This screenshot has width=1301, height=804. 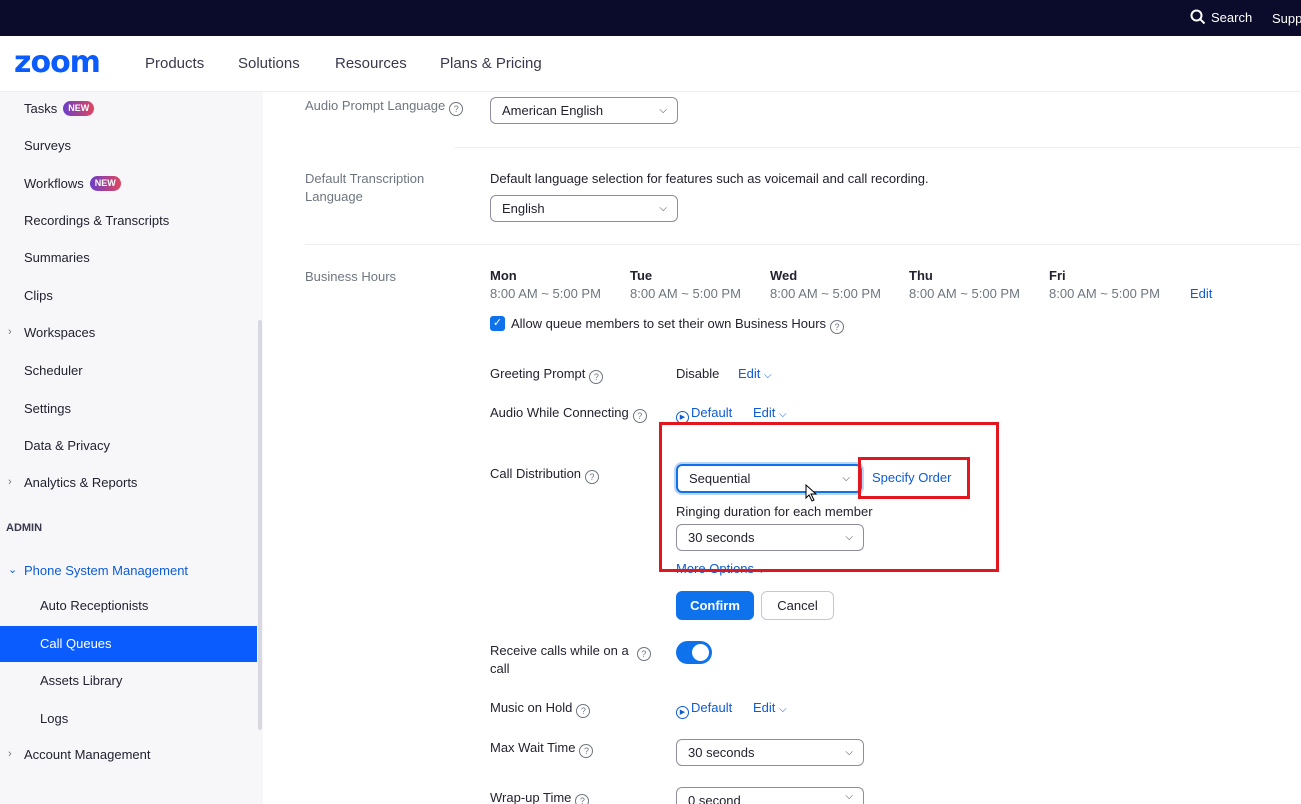 I want to click on day-name: Fri, so click(x=1057, y=275).